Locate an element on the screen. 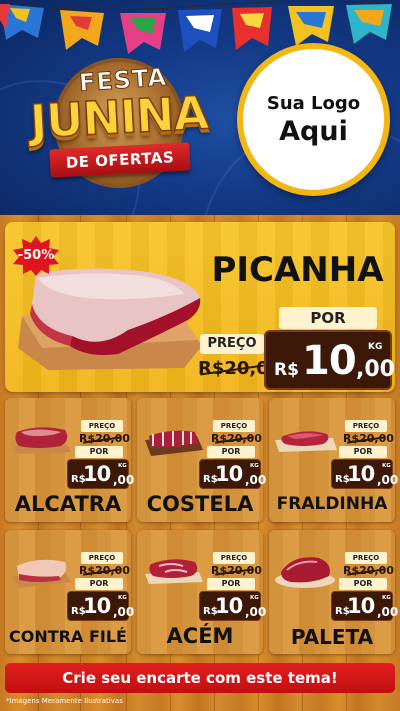  alcatra-image is located at coordinates (42, 440).